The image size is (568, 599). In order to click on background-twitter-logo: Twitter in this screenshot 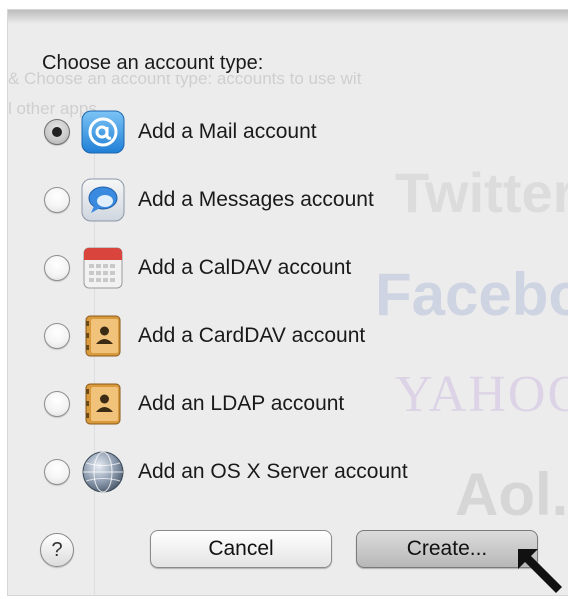, I will do `click(481, 192)`.